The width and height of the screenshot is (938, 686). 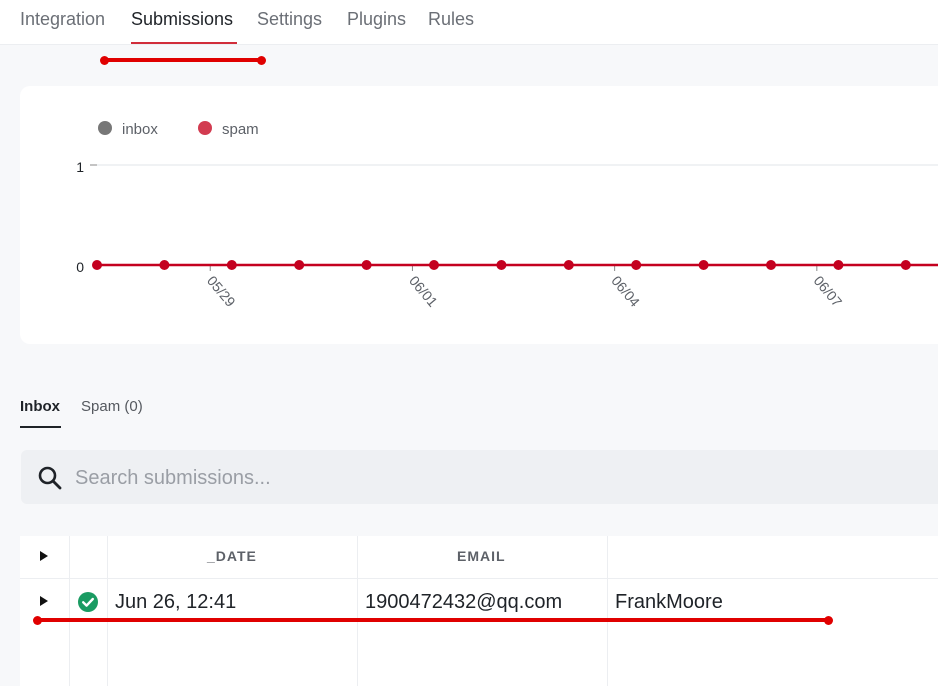 What do you see at coordinates (176, 602) in the screenshot?
I see `cell-date: Jun 26, 12:41` at bounding box center [176, 602].